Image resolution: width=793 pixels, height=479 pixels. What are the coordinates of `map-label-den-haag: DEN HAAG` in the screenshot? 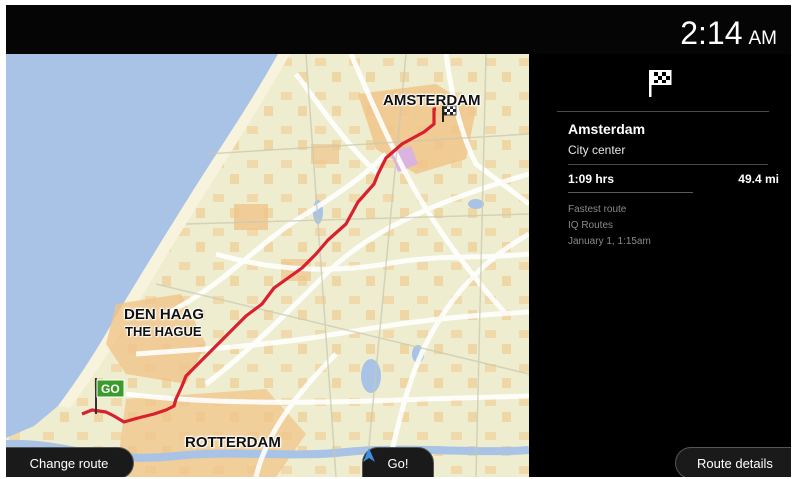 It's located at (164, 314).